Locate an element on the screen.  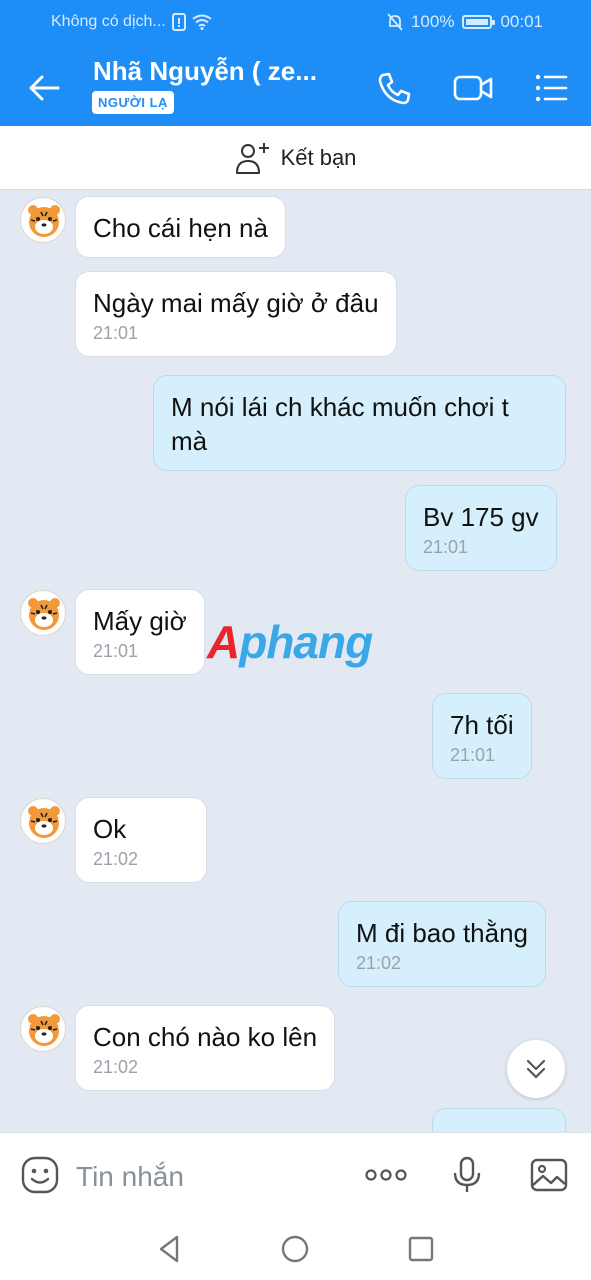
more-options-button is located at coordinates (386, 1175).